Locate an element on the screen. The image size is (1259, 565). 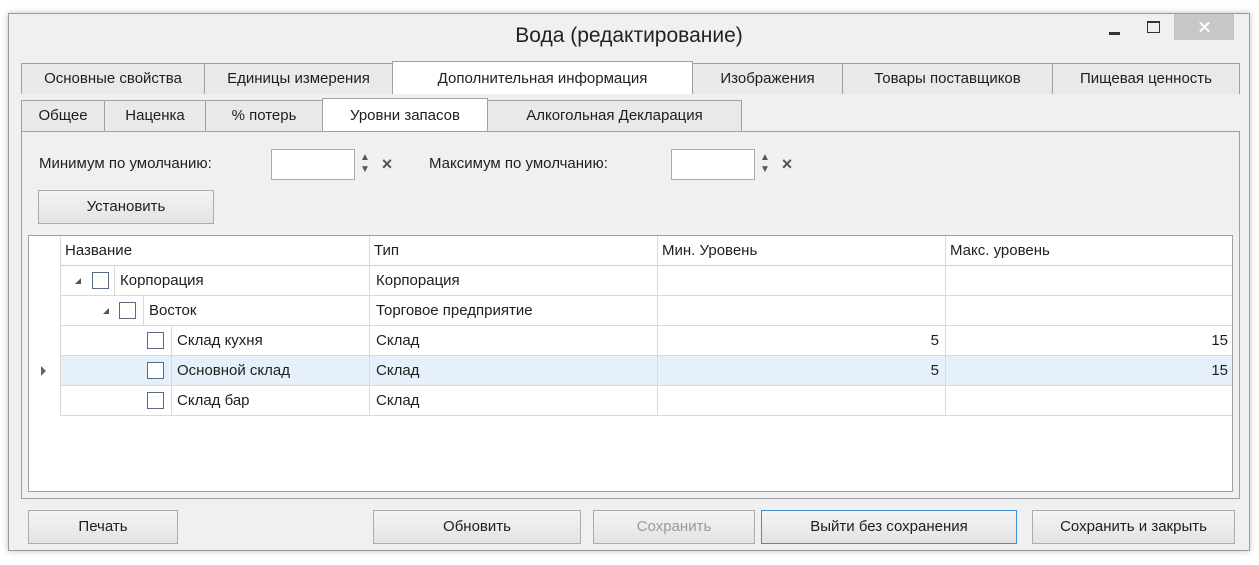
tab-alcohol-declaration: Алкогольная Декларация is located at coordinates (614, 115).